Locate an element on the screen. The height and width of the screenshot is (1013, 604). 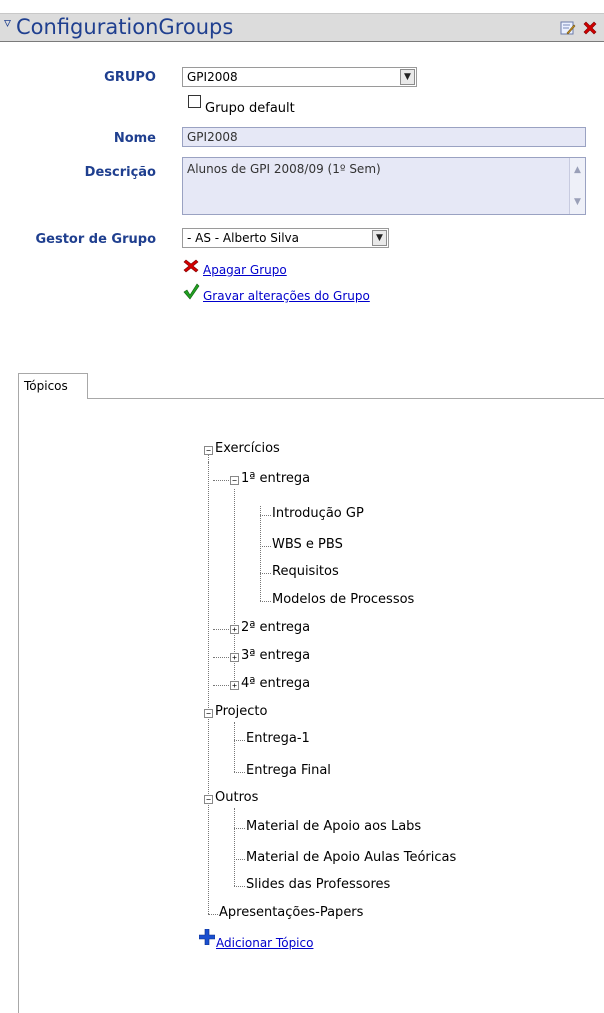
tree-node-slides: Slides das Professores is located at coordinates (318, 884).